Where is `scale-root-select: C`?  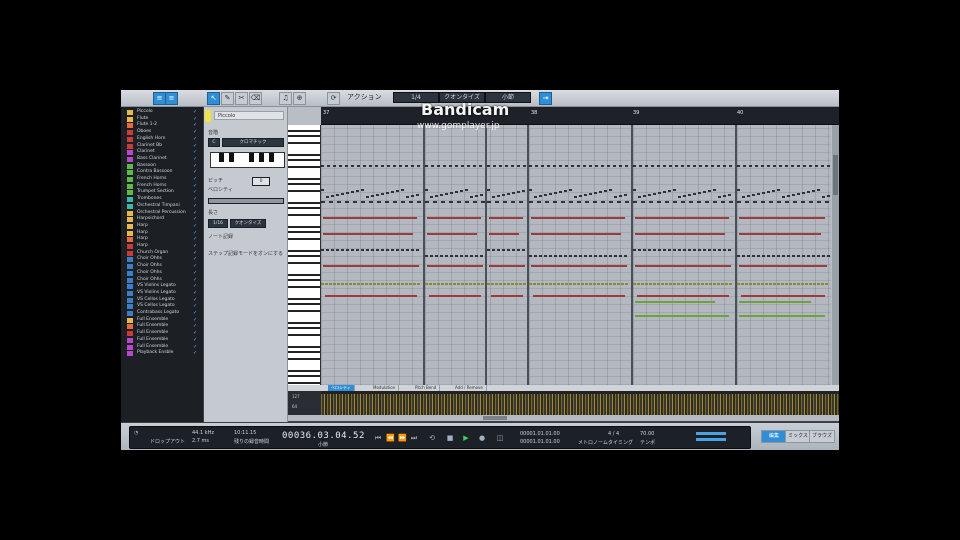
scale-root-select: C is located at coordinates (214, 142).